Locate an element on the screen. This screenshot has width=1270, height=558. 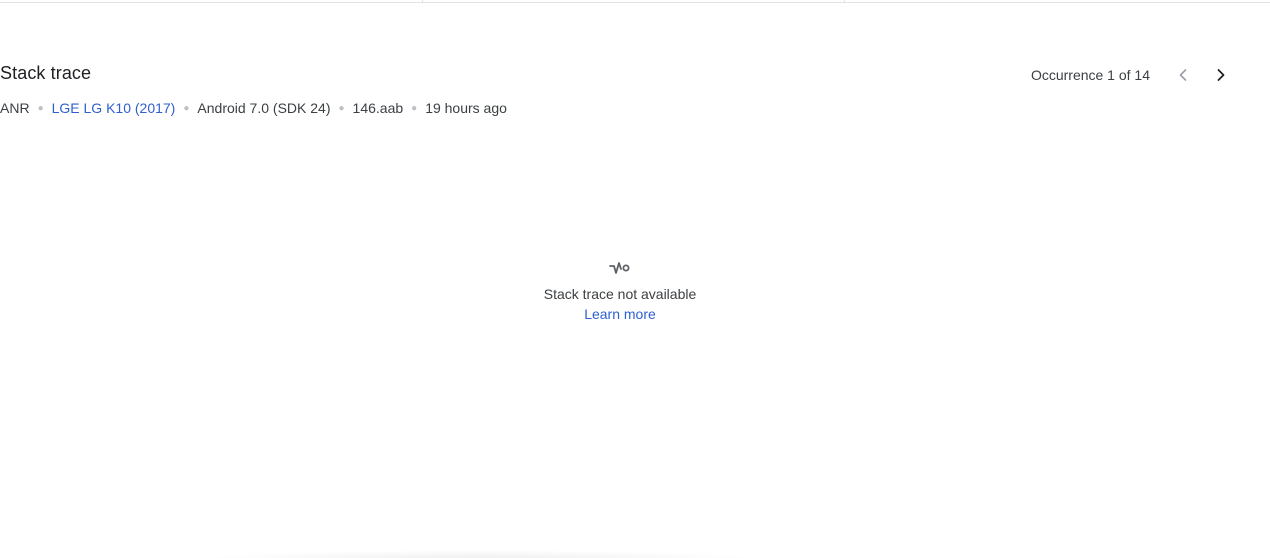
next-occurrence-button is located at coordinates (1221, 75).